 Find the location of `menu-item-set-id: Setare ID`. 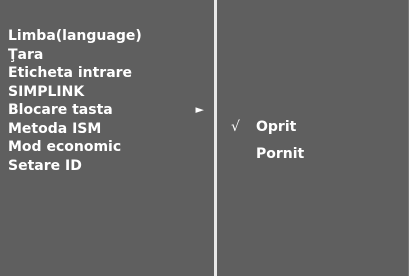

menu-item-set-id: Setare ID is located at coordinates (110, 166).